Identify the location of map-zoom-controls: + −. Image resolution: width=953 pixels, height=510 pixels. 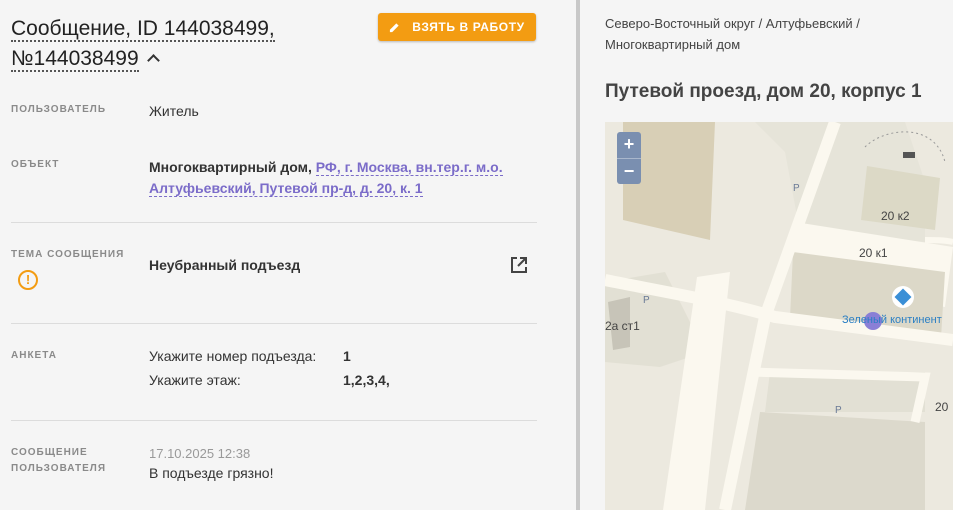
(629, 158).